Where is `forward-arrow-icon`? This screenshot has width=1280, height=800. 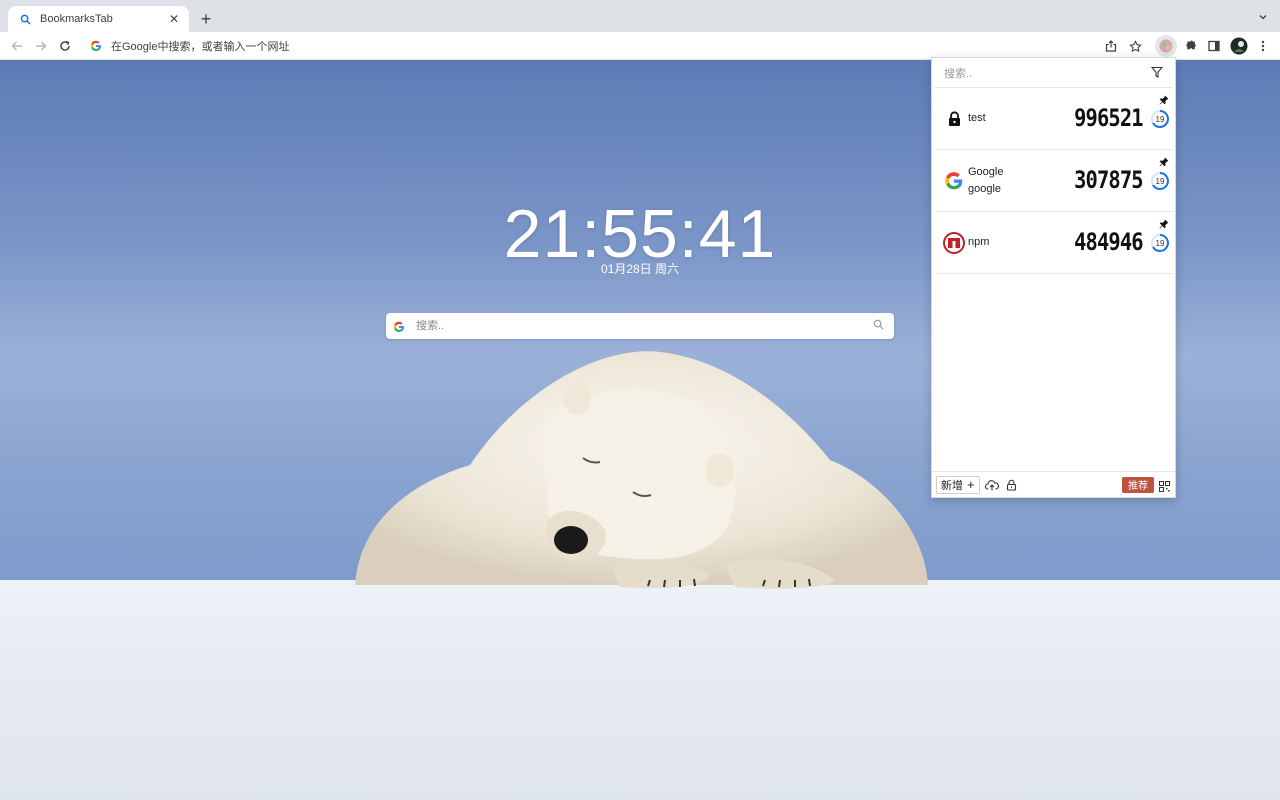
forward-arrow-icon is located at coordinates (41, 46).